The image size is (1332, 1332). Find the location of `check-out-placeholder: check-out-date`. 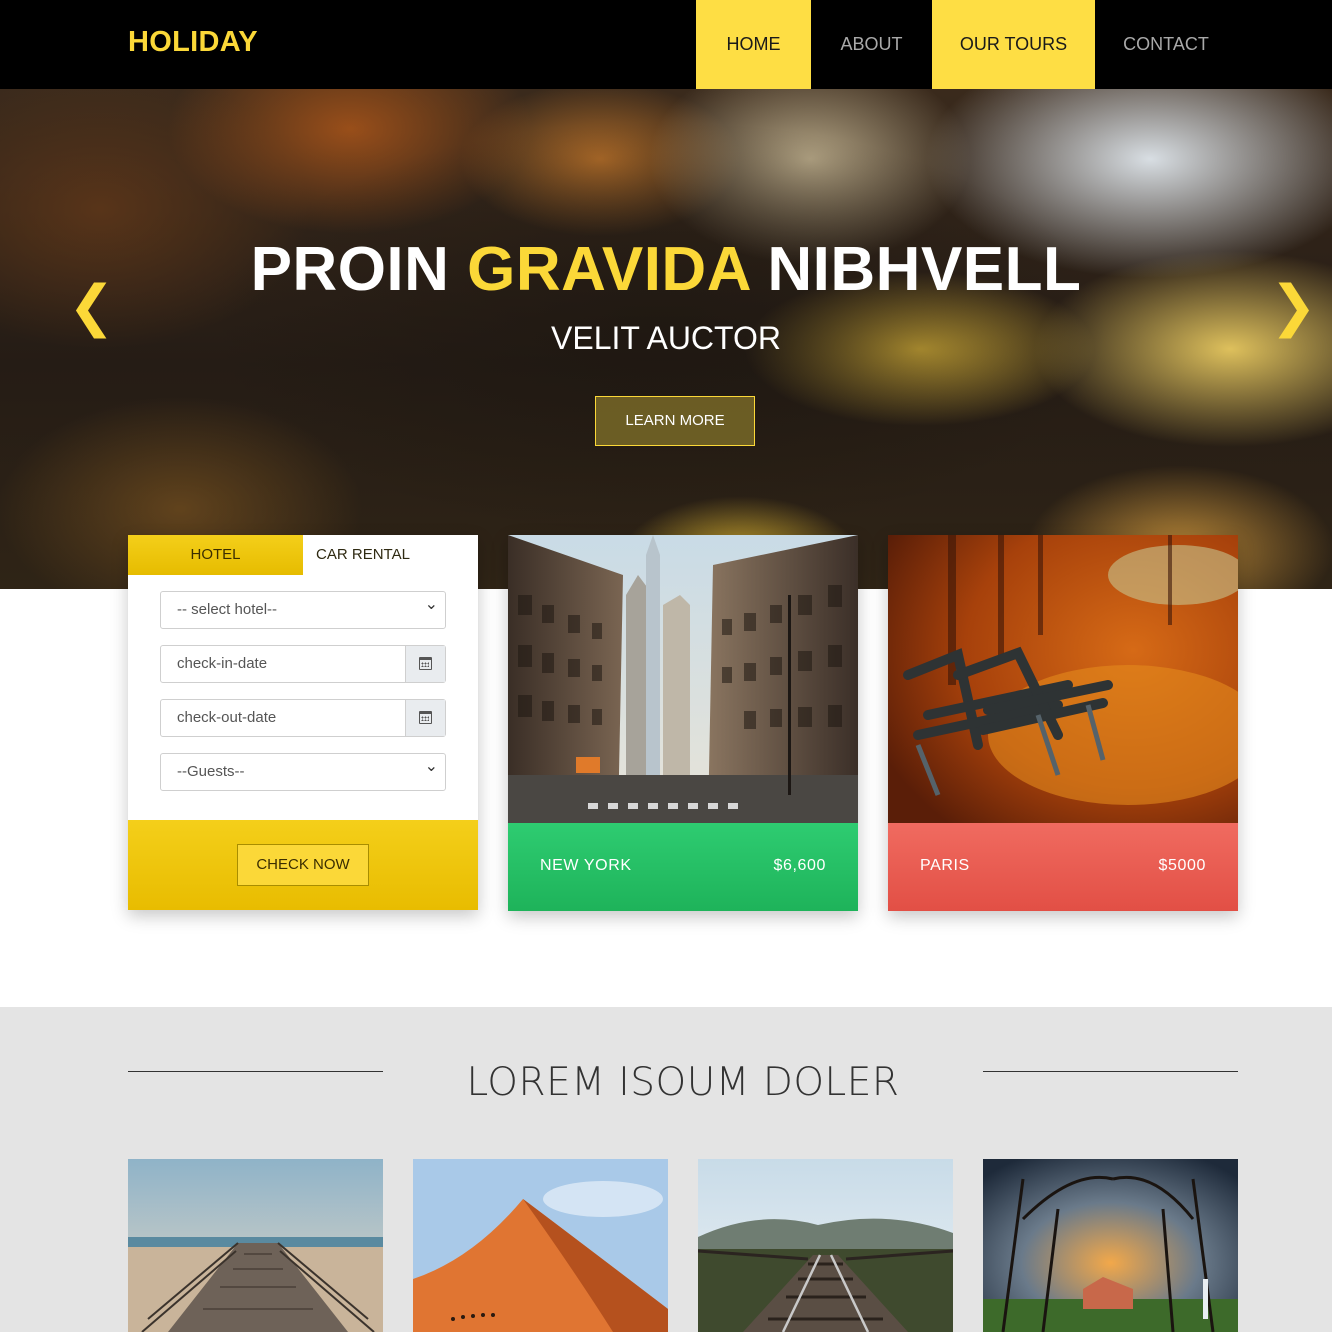

check-out-placeholder: check-out-date is located at coordinates (227, 717).